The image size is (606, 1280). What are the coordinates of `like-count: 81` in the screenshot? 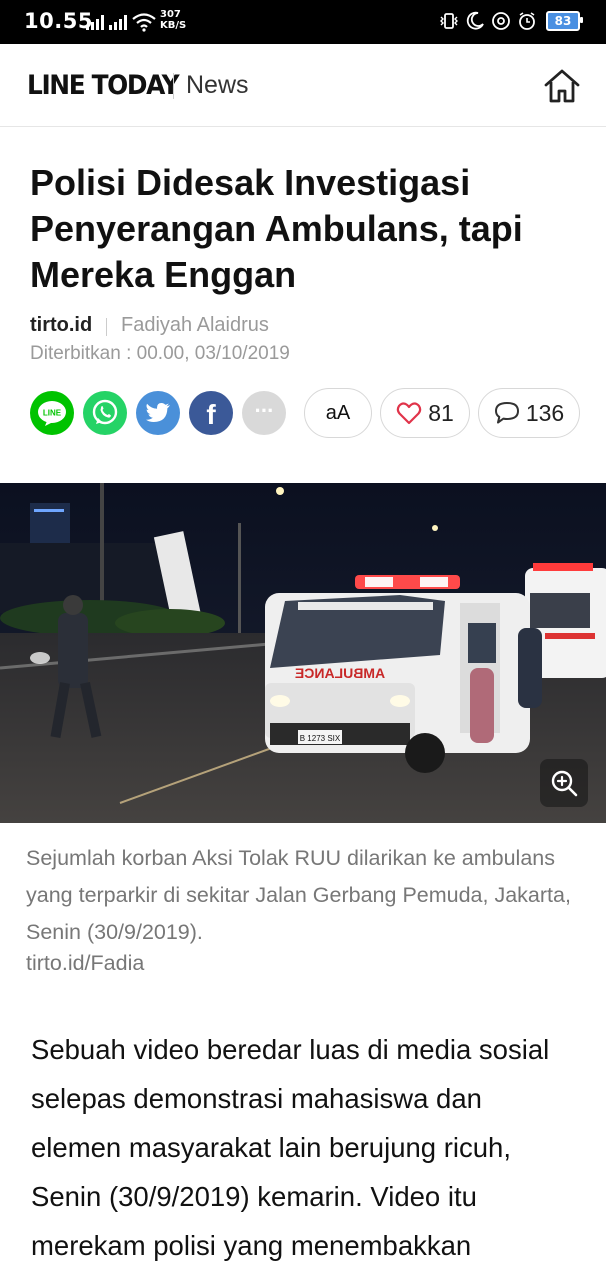 It's located at (441, 412).